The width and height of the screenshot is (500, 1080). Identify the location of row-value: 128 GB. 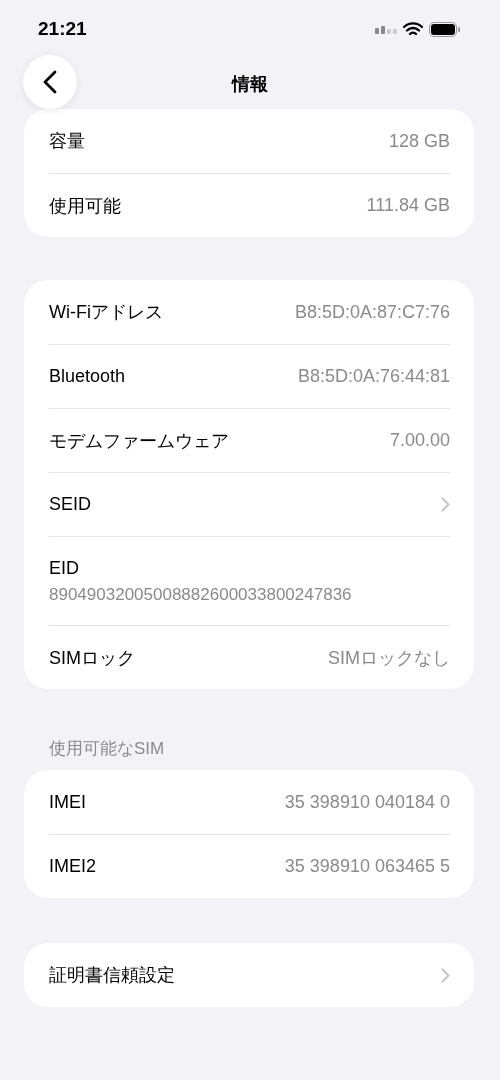
(419, 141).